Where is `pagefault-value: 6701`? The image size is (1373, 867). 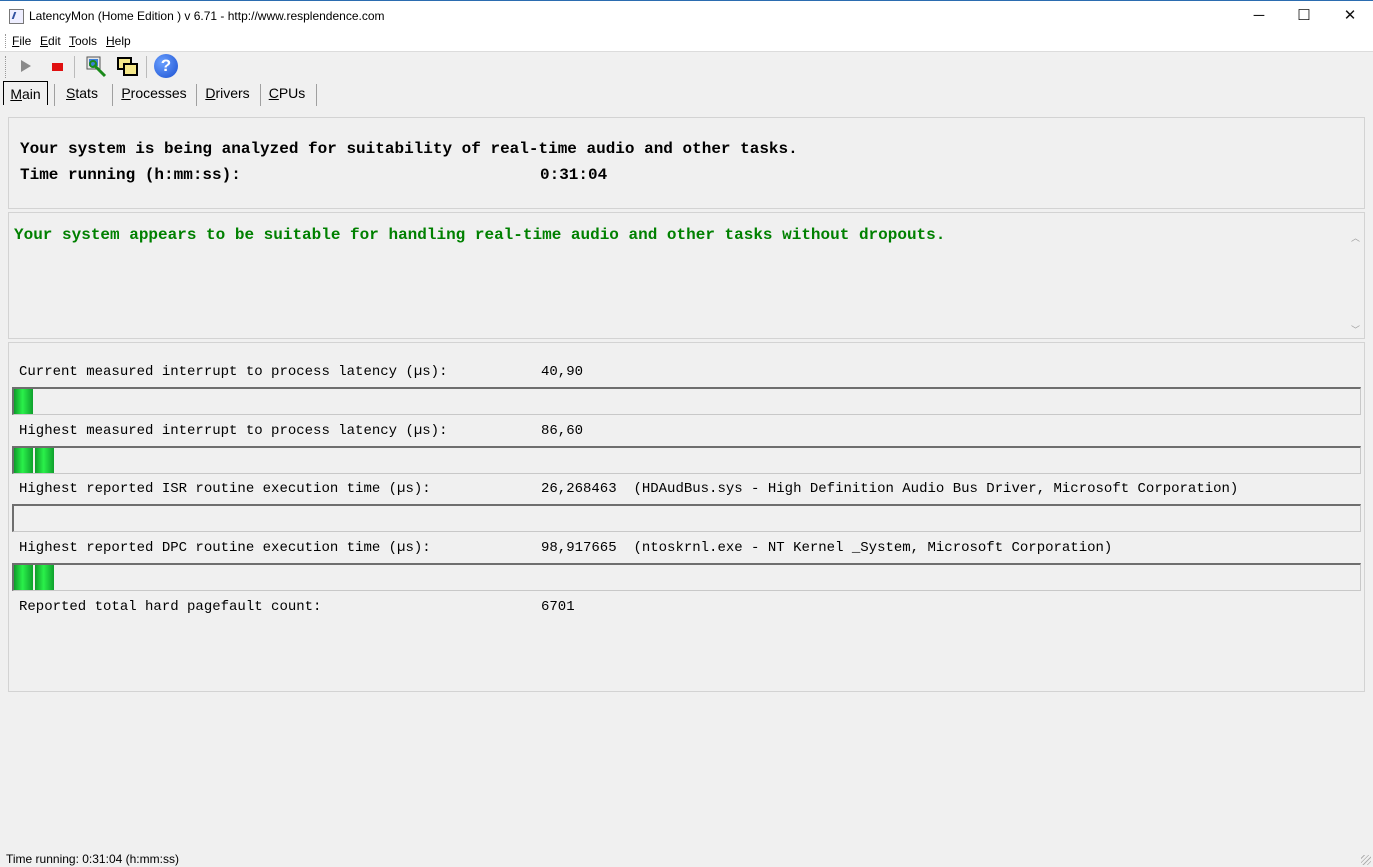 pagefault-value: 6701 is located at coordinates (558, 607).